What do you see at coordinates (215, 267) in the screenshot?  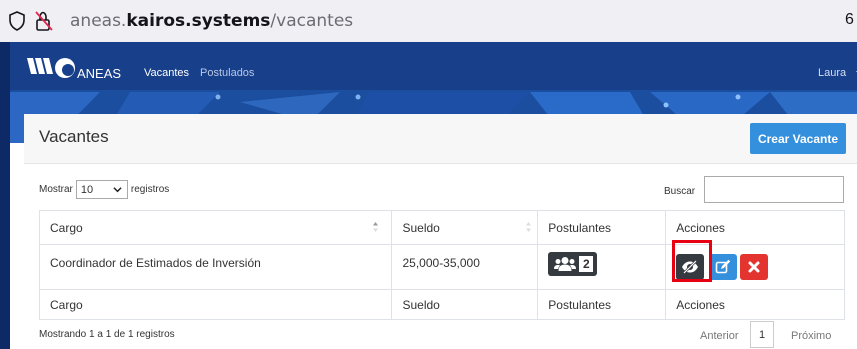 I see `cell-cargo: Coordinador de Estimados de Inversión` at bounding box center [215, 267].